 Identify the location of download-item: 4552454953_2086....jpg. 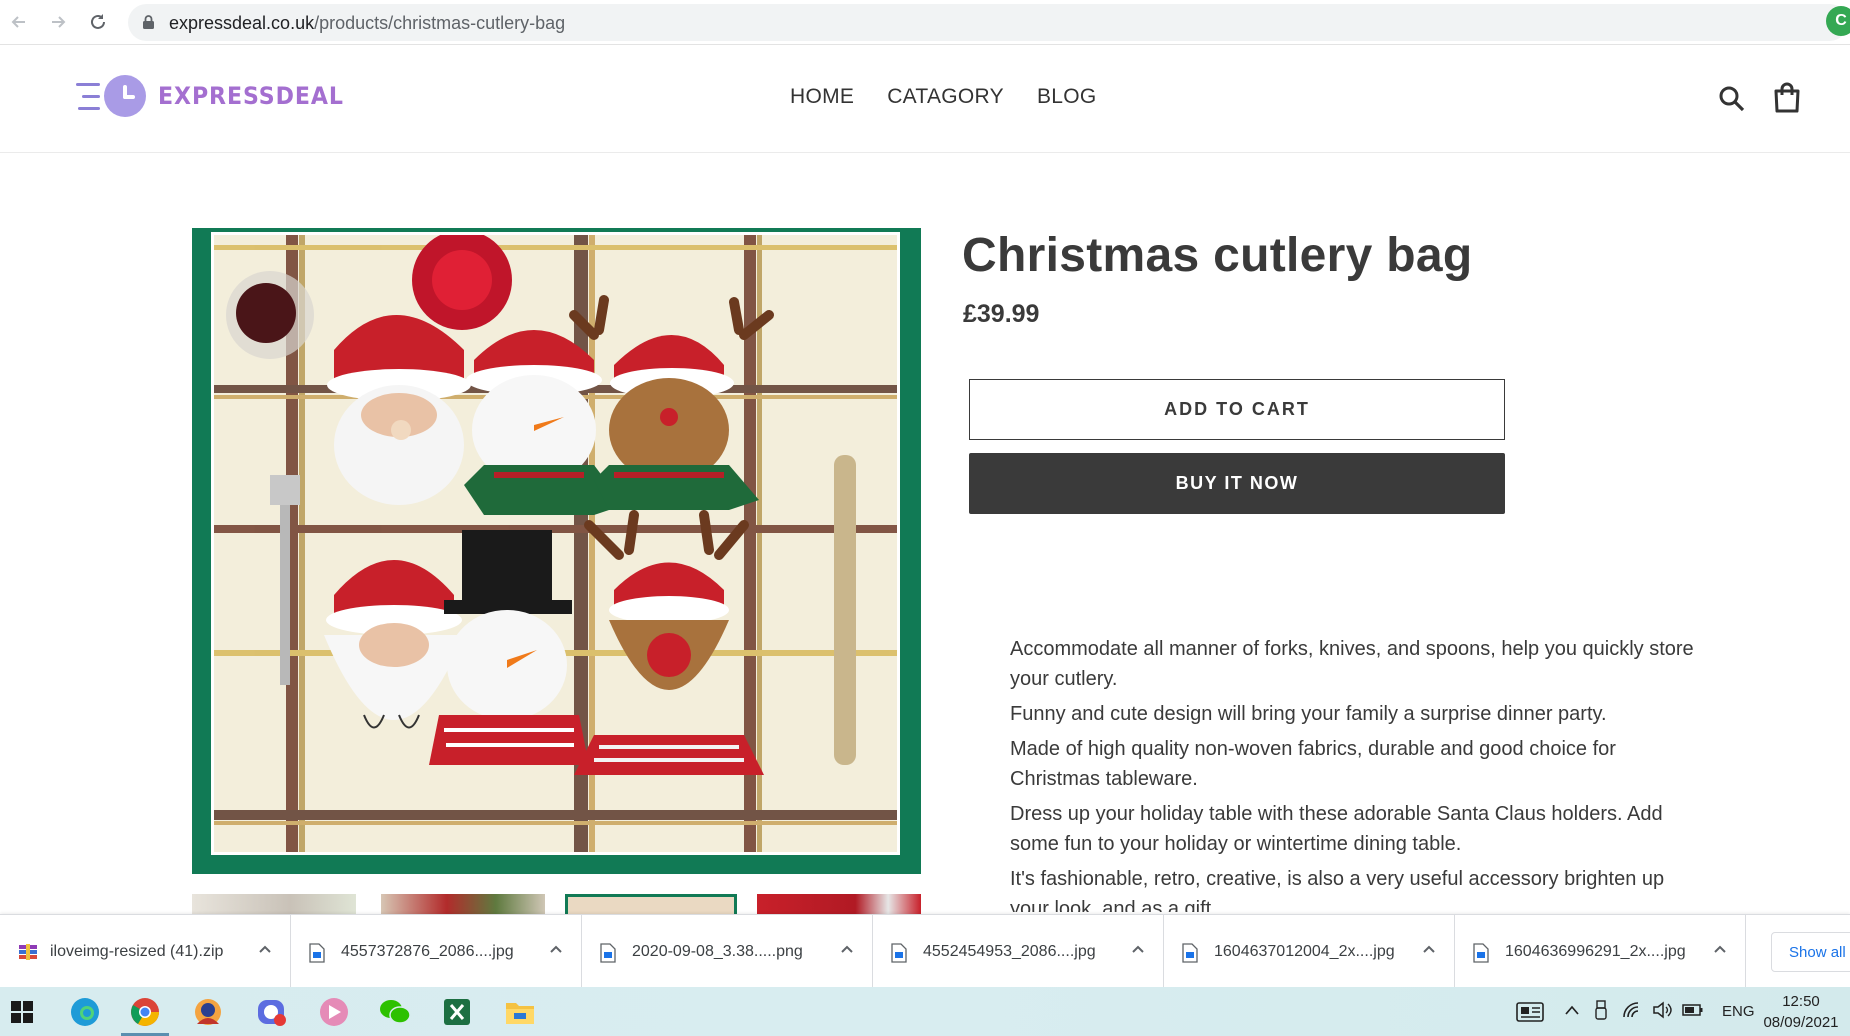
(1018, 951).